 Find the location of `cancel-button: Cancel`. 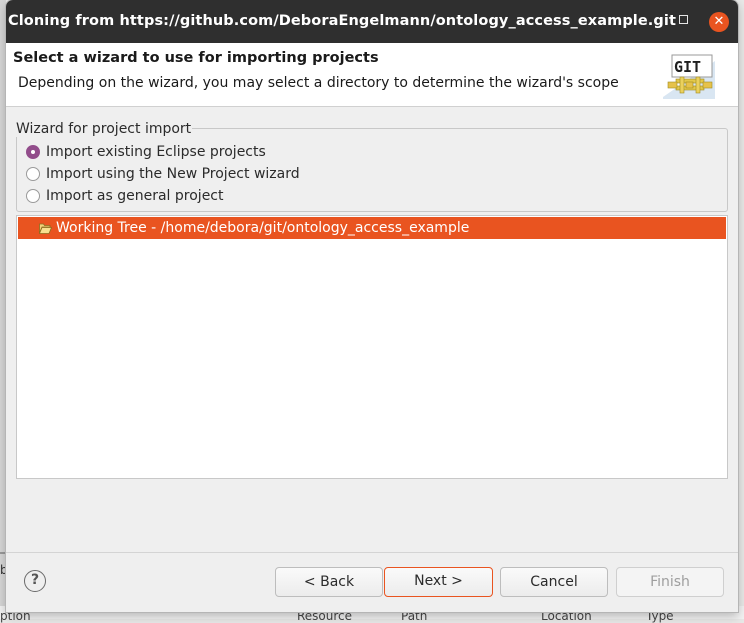

cancel-button: Cancel is located at coordinates (554, 582).